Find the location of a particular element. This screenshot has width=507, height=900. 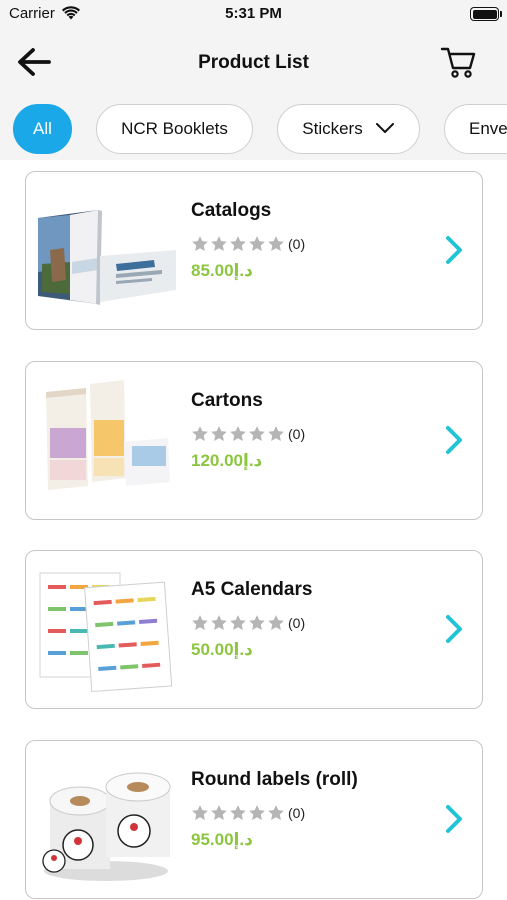

nav-bar: Product List is located at coordinates (253, 63).